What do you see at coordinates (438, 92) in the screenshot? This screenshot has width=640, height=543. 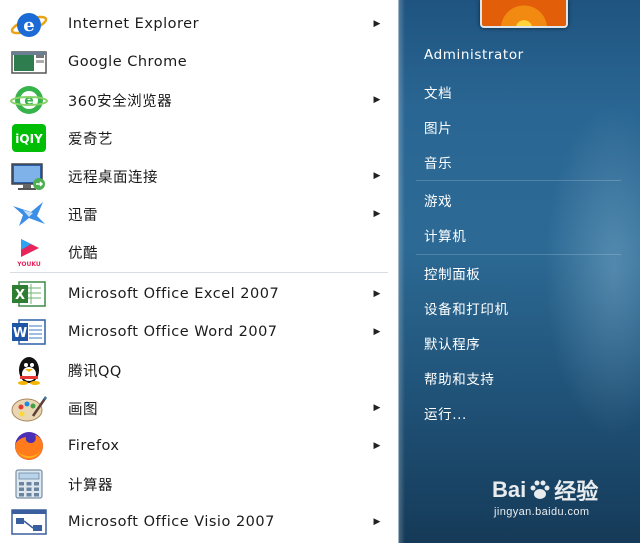 I see `documents-link: 文档` at bounding box center [438, 92].